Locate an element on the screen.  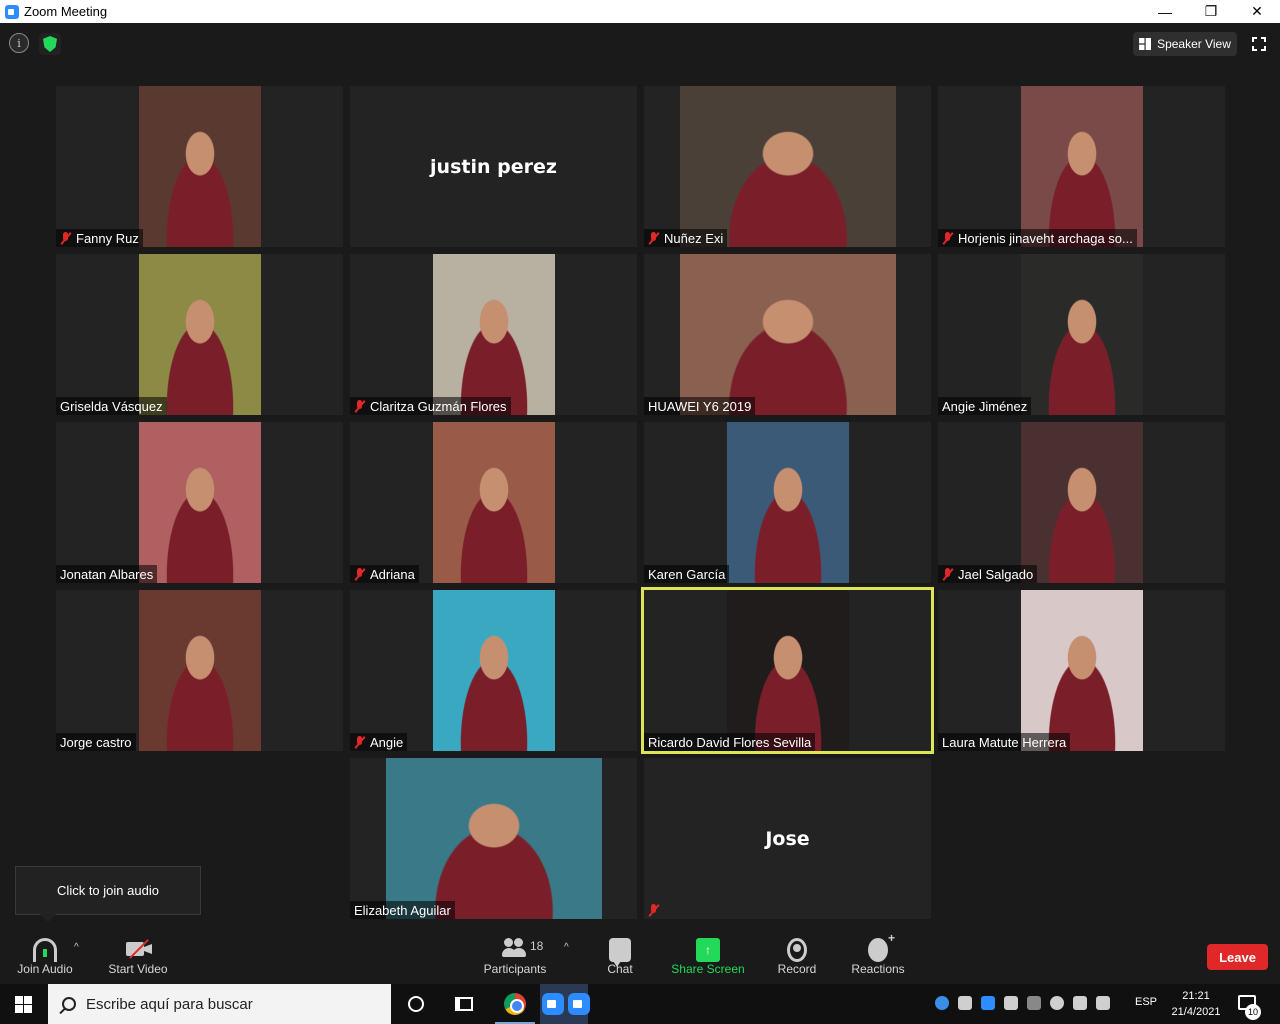
participant-name: Karen García is located at coordinates (687, 574).